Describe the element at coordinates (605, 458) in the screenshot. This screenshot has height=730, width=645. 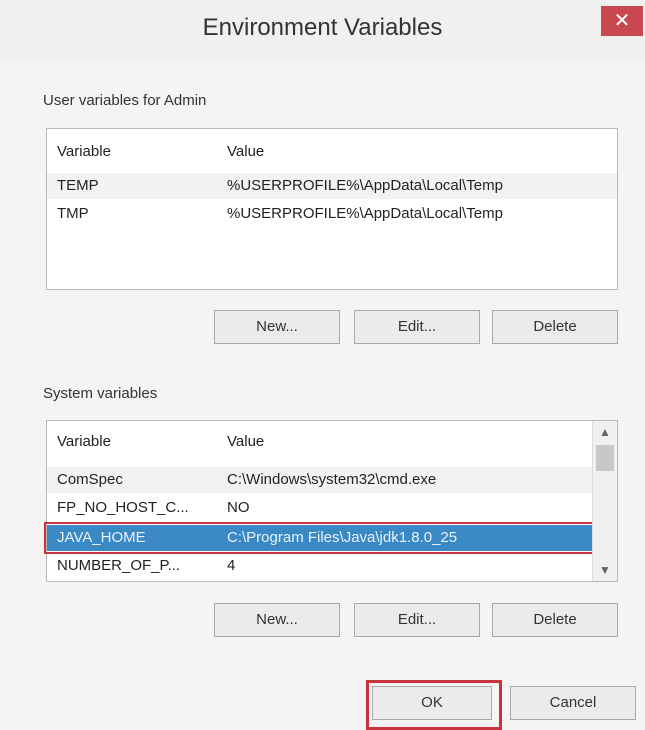
I see `scroll-thumb` at that location.